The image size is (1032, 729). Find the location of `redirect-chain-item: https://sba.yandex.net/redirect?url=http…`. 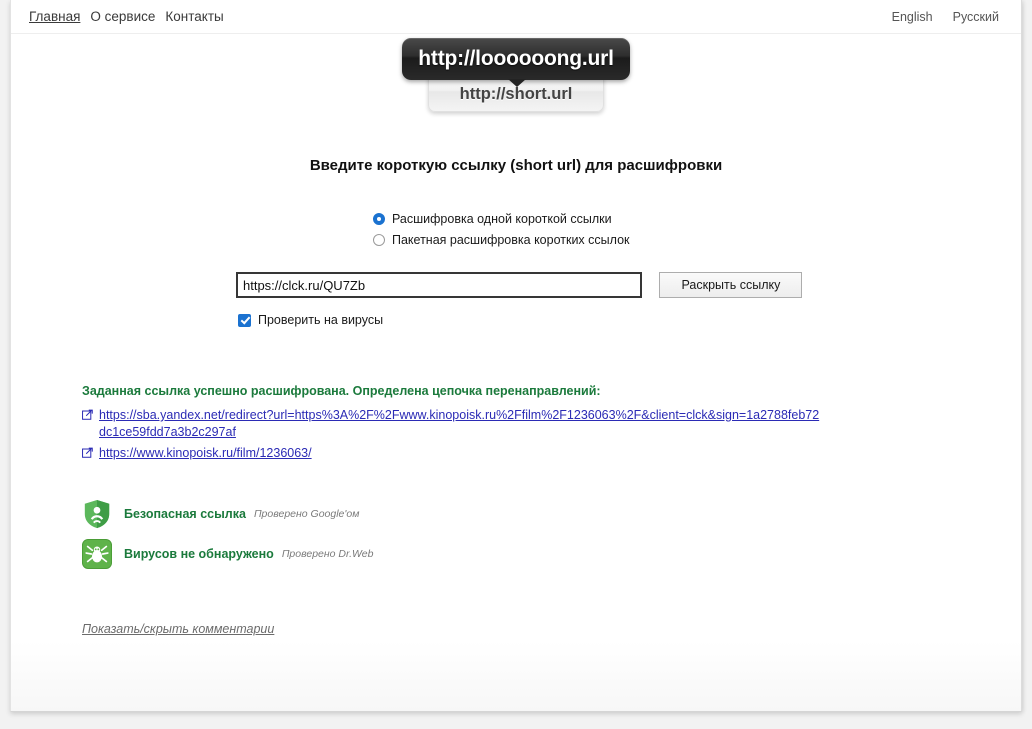

redirect-chain-item: https://sba.yandex.net/redirect?url=http… is located at coordinates (452, 424).